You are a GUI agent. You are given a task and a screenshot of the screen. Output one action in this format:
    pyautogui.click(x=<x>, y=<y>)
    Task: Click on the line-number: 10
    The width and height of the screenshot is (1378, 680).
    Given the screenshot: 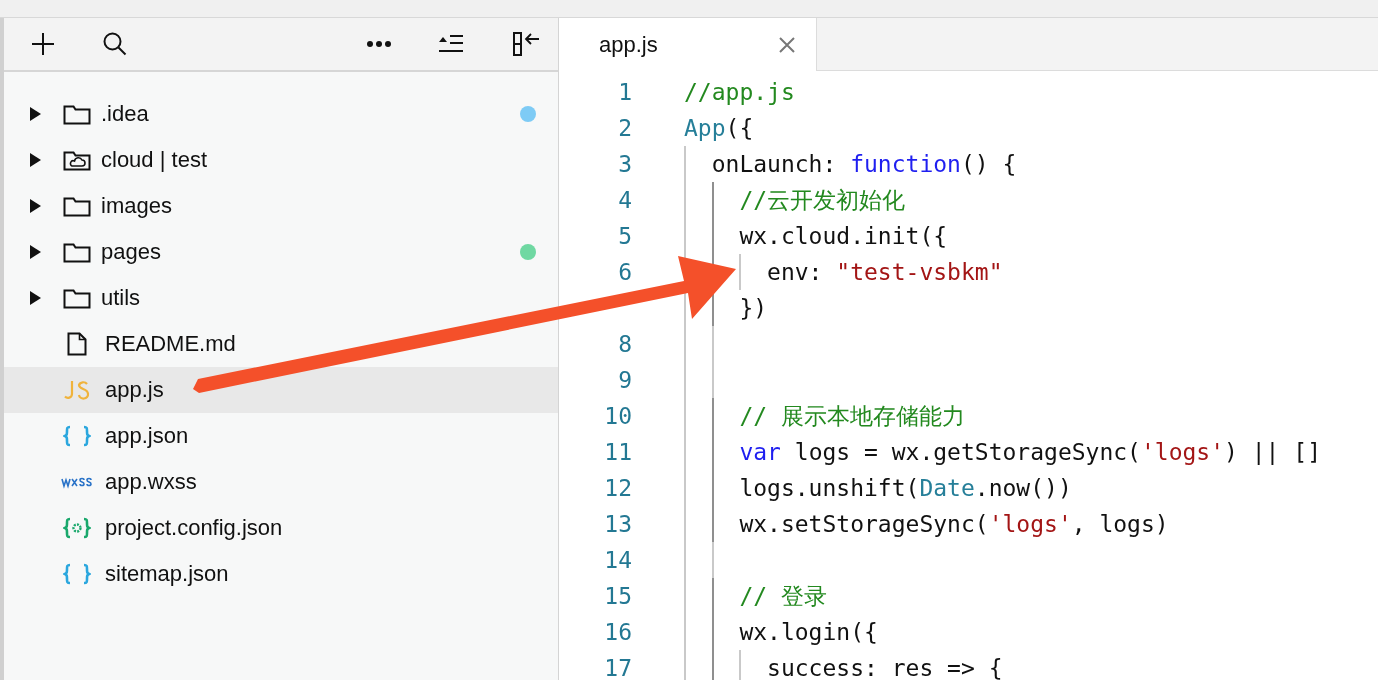 What is the action you would take?
    pyautogui.click(x=617, y=416)
    